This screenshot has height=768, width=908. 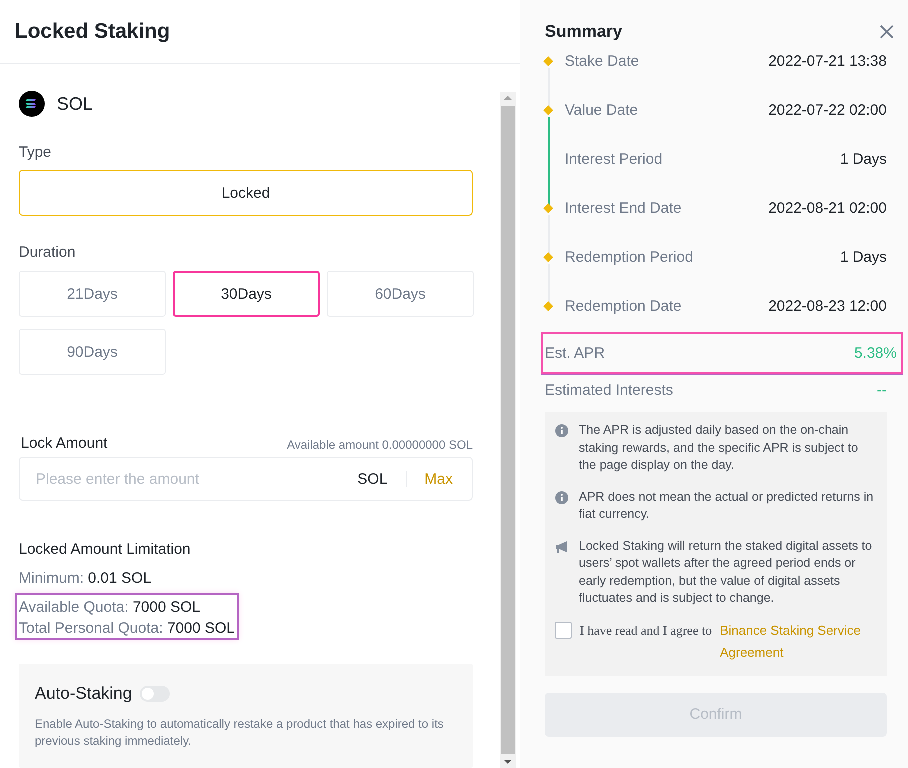 I want to click on apr-value: 5.38%, so click(x=875, y=353).